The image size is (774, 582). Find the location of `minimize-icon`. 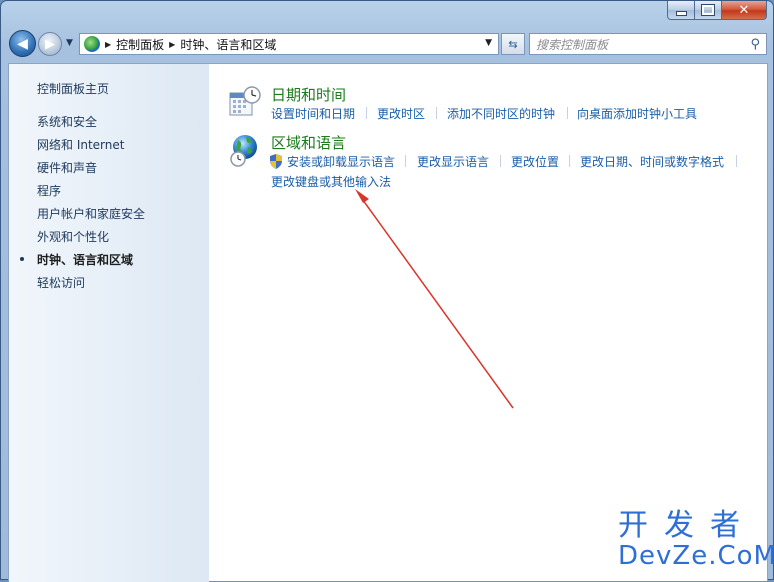

minimize-icon is located at coordinates (681, 13).